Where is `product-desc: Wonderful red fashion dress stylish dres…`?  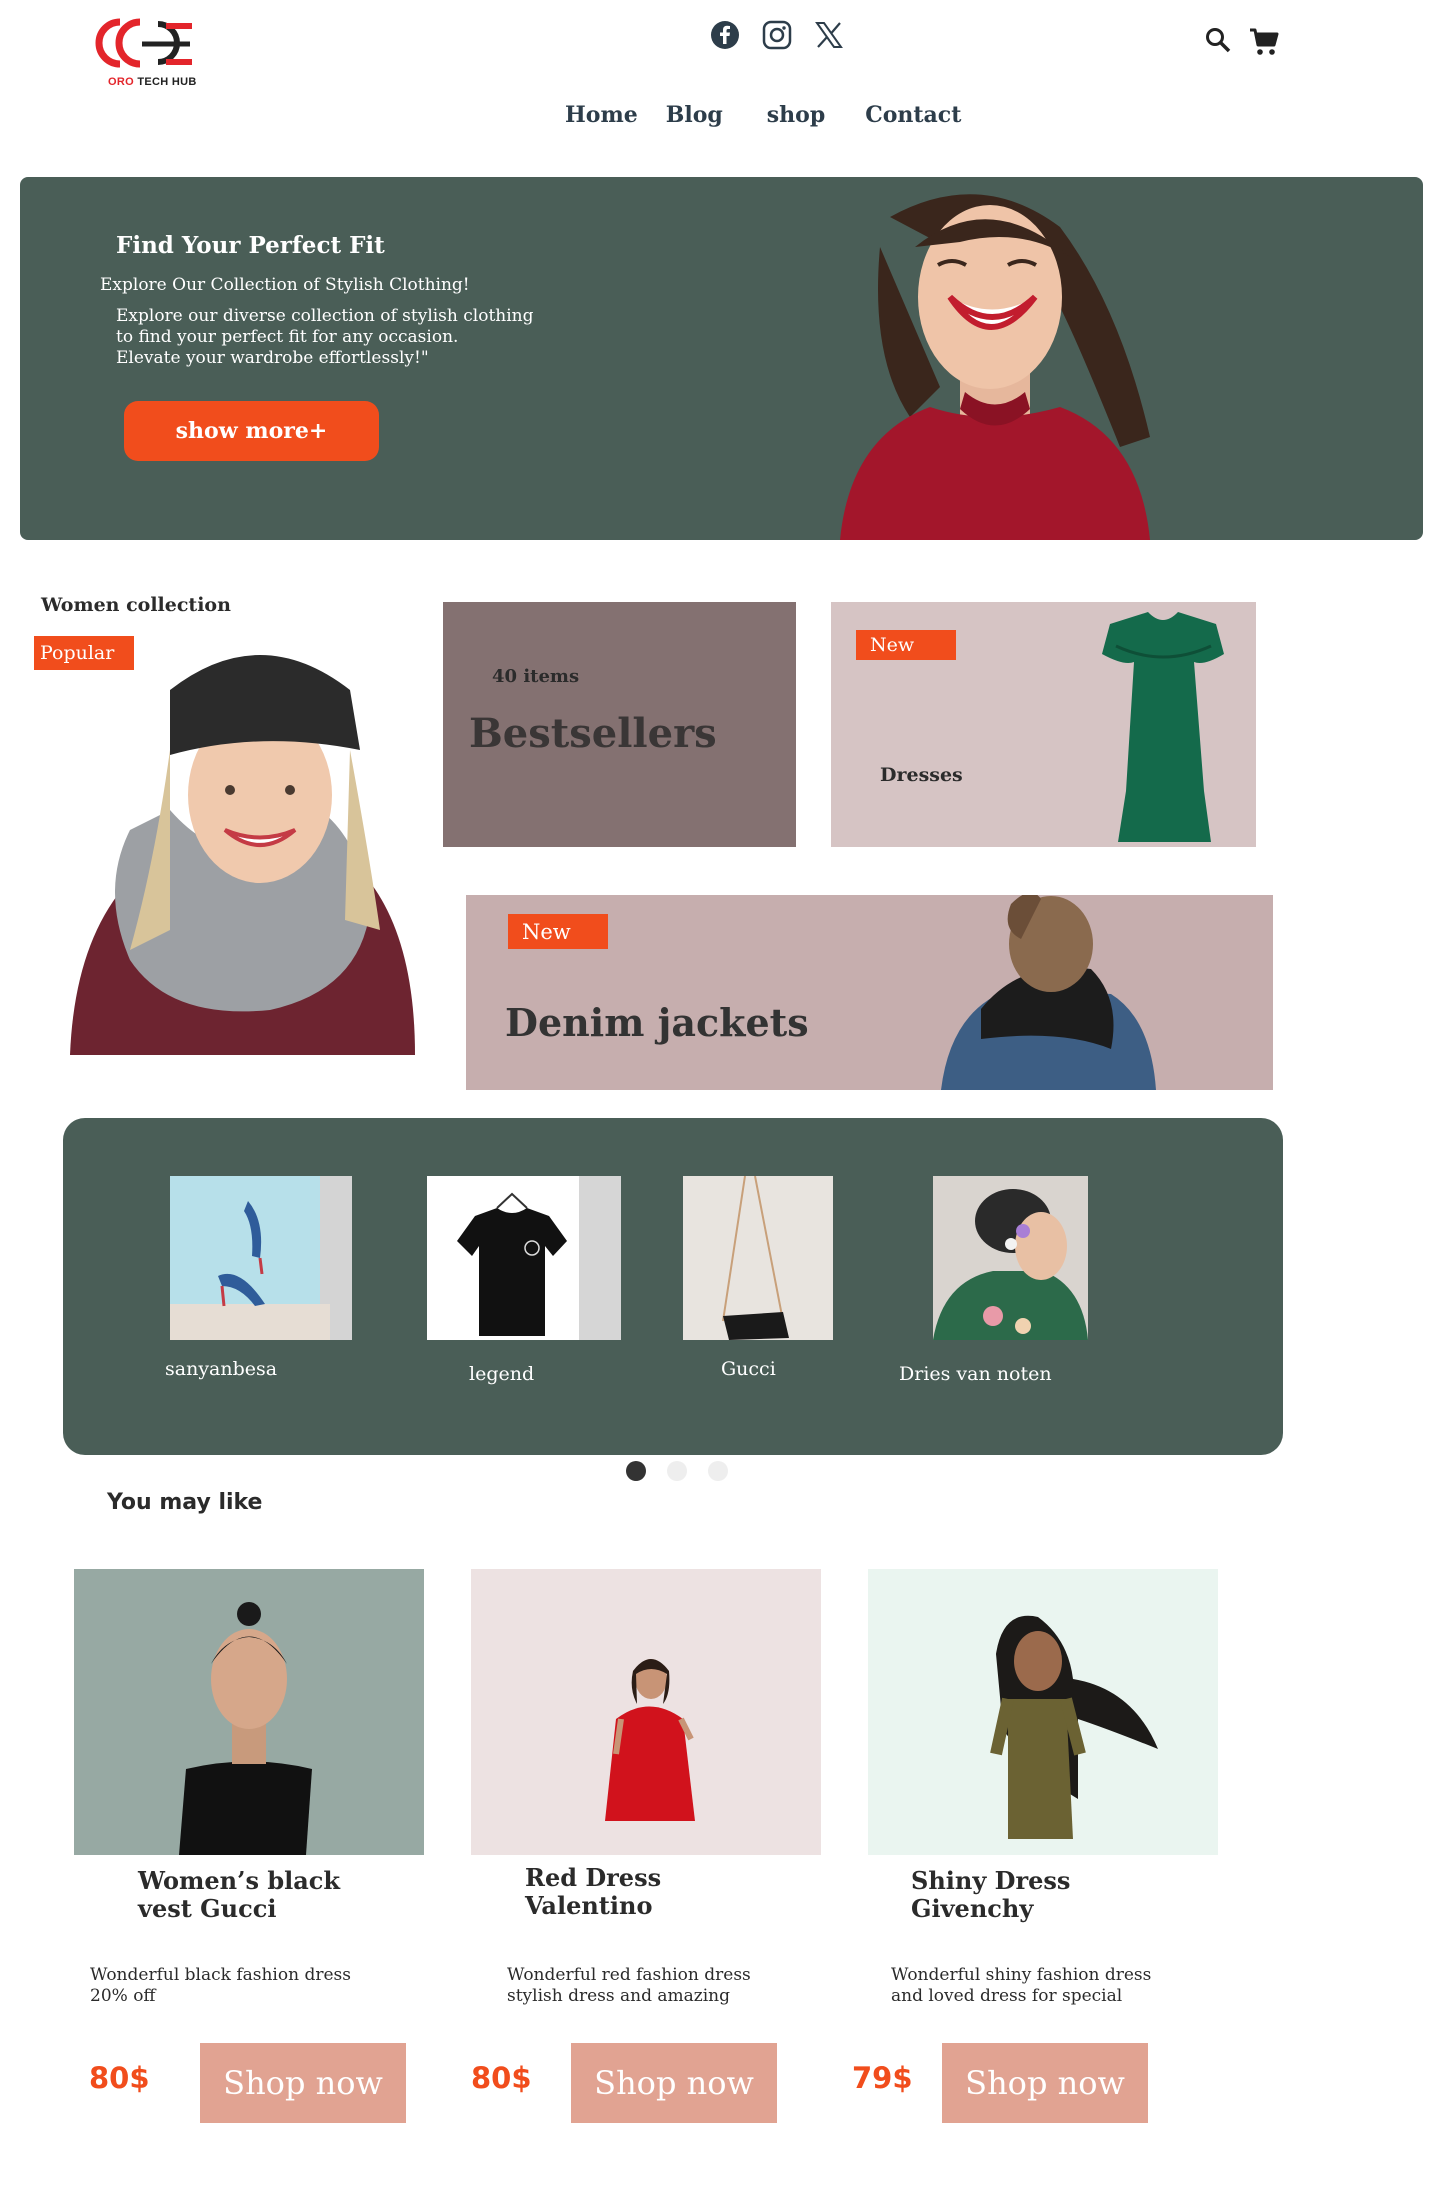 product-desc: Wonderful red fashion dress stylish dres… is located at coordinates (629, 1985).